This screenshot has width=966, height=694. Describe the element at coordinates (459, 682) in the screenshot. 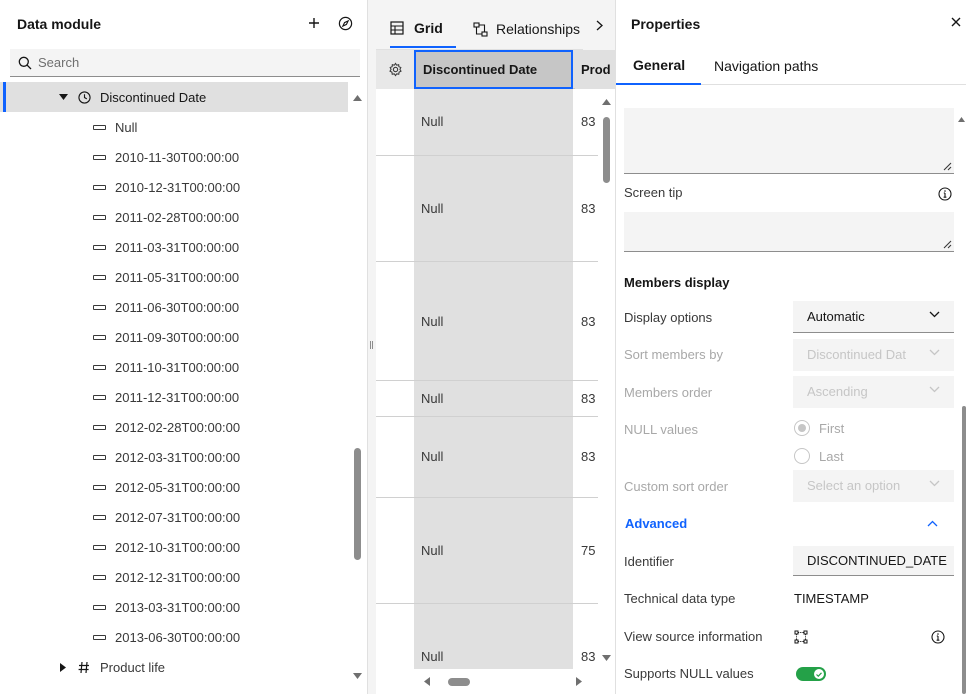

I see `grid-horizontal-scrollbar-thumb` at that location.